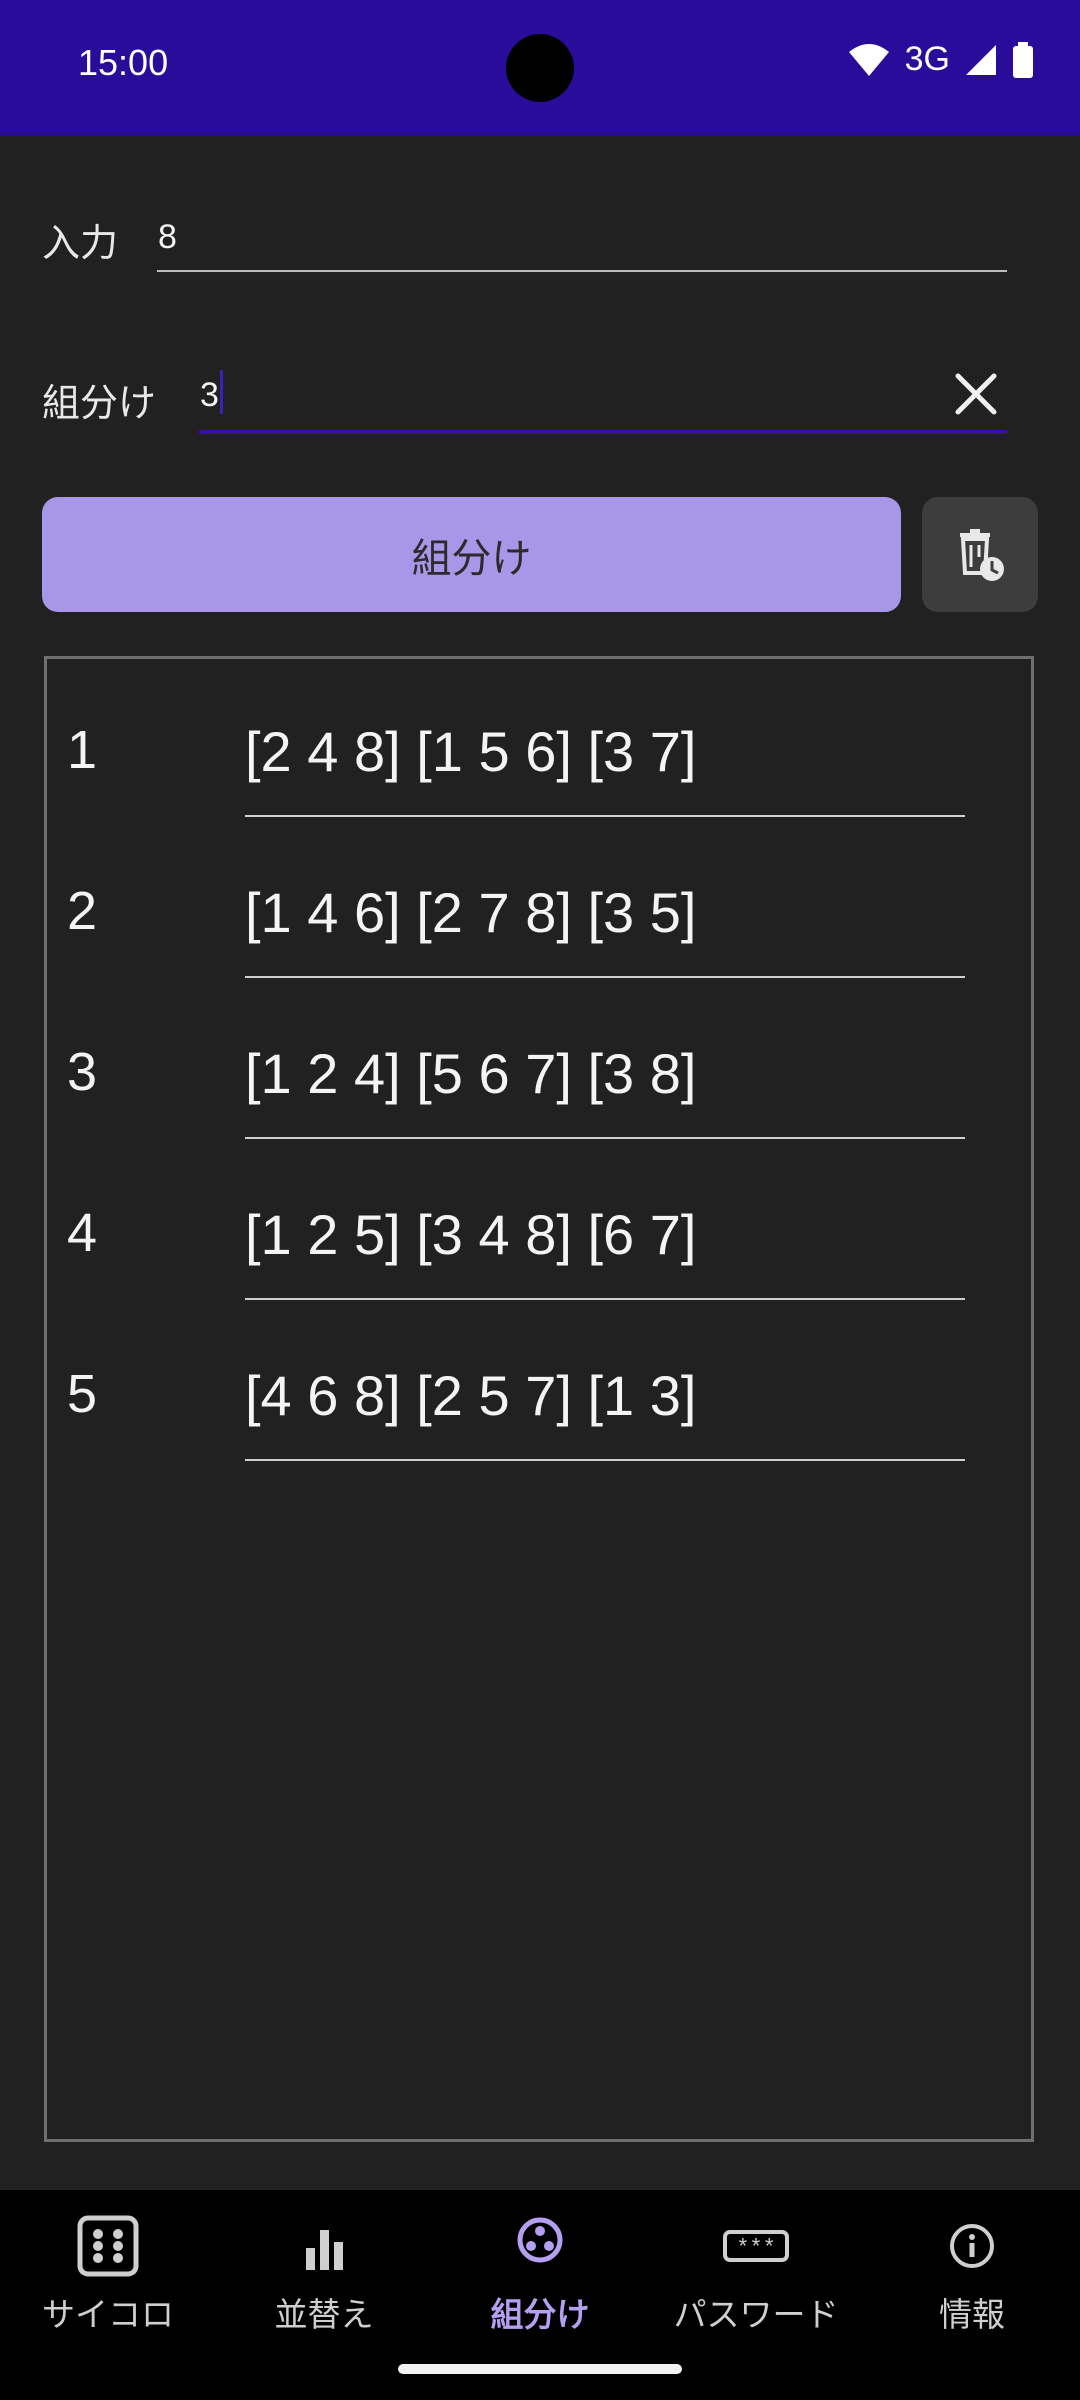 The image size is (1080, 2400). I want to click on delete-history-button, so click(980, 554).